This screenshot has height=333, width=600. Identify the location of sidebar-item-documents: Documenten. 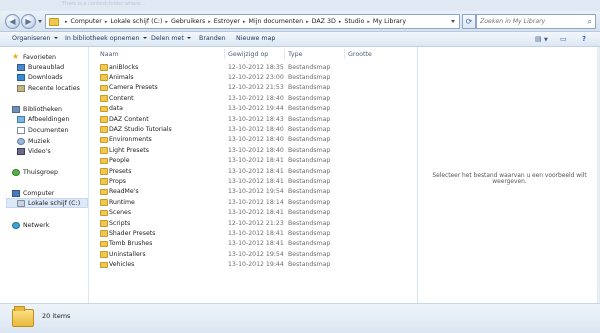
(43, 130).